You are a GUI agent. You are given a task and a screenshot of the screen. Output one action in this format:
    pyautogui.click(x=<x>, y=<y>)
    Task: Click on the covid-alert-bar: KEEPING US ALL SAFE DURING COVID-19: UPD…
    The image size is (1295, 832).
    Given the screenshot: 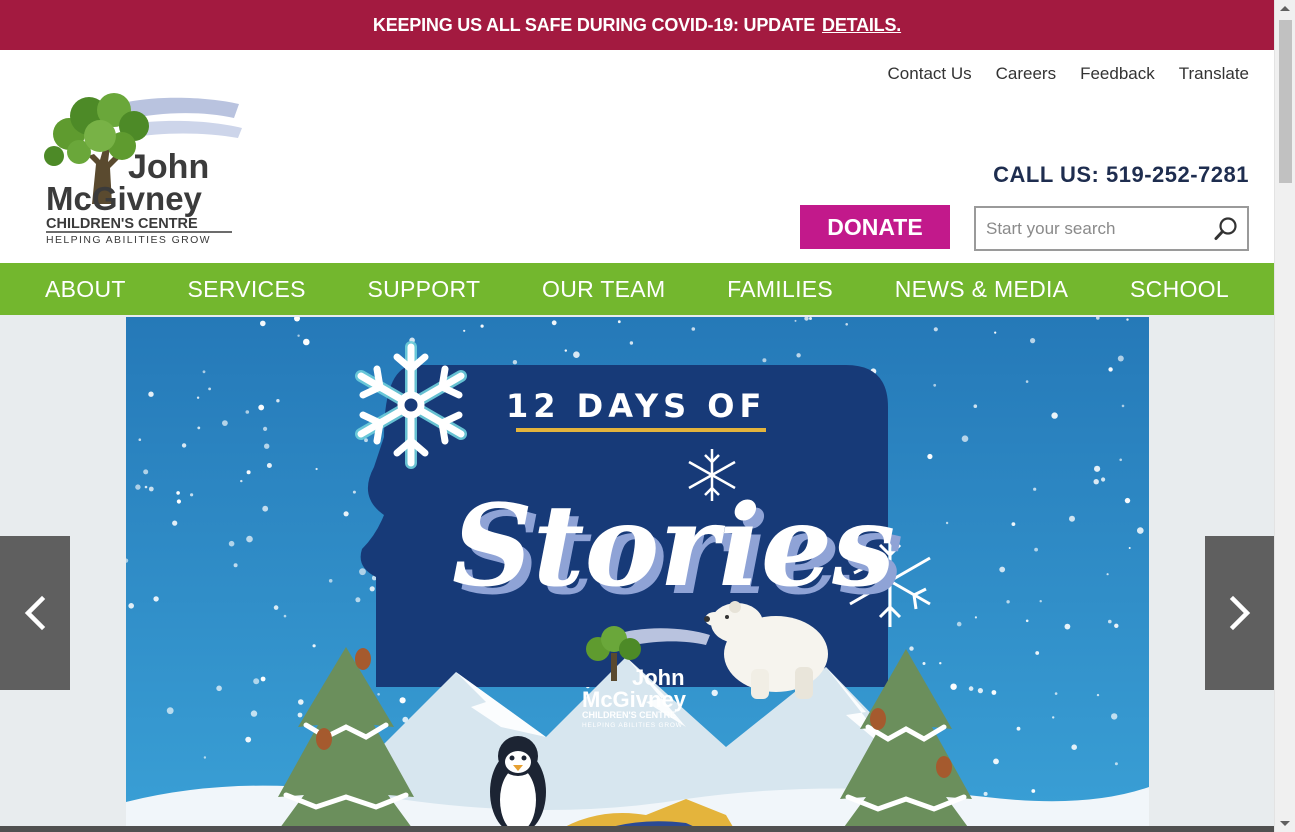 What is the action you would take?
    pyautogui.click(x=637, y=25)
    